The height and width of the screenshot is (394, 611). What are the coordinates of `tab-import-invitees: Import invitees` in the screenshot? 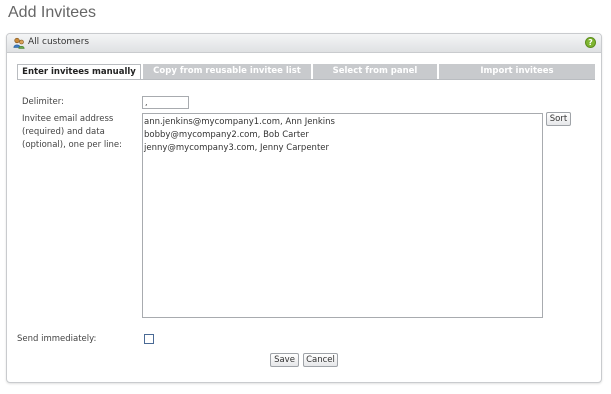 It's located at (517, 71).